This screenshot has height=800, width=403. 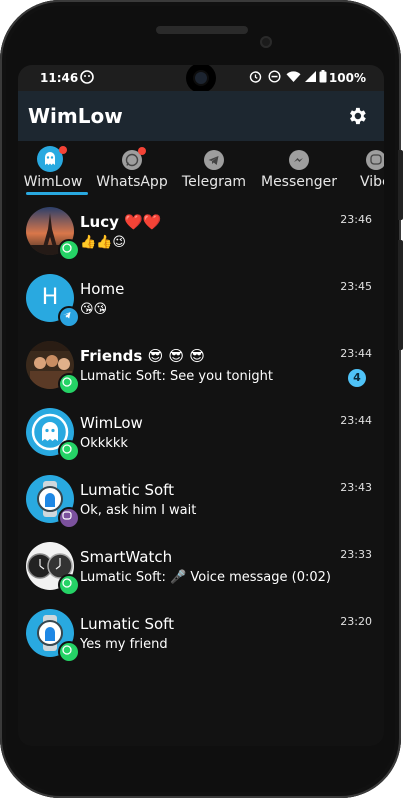 What do you see at coordinates (142, 151) in the screenshot?
I see `whatsapp-notification-dot` at bounding box center [142, 151].